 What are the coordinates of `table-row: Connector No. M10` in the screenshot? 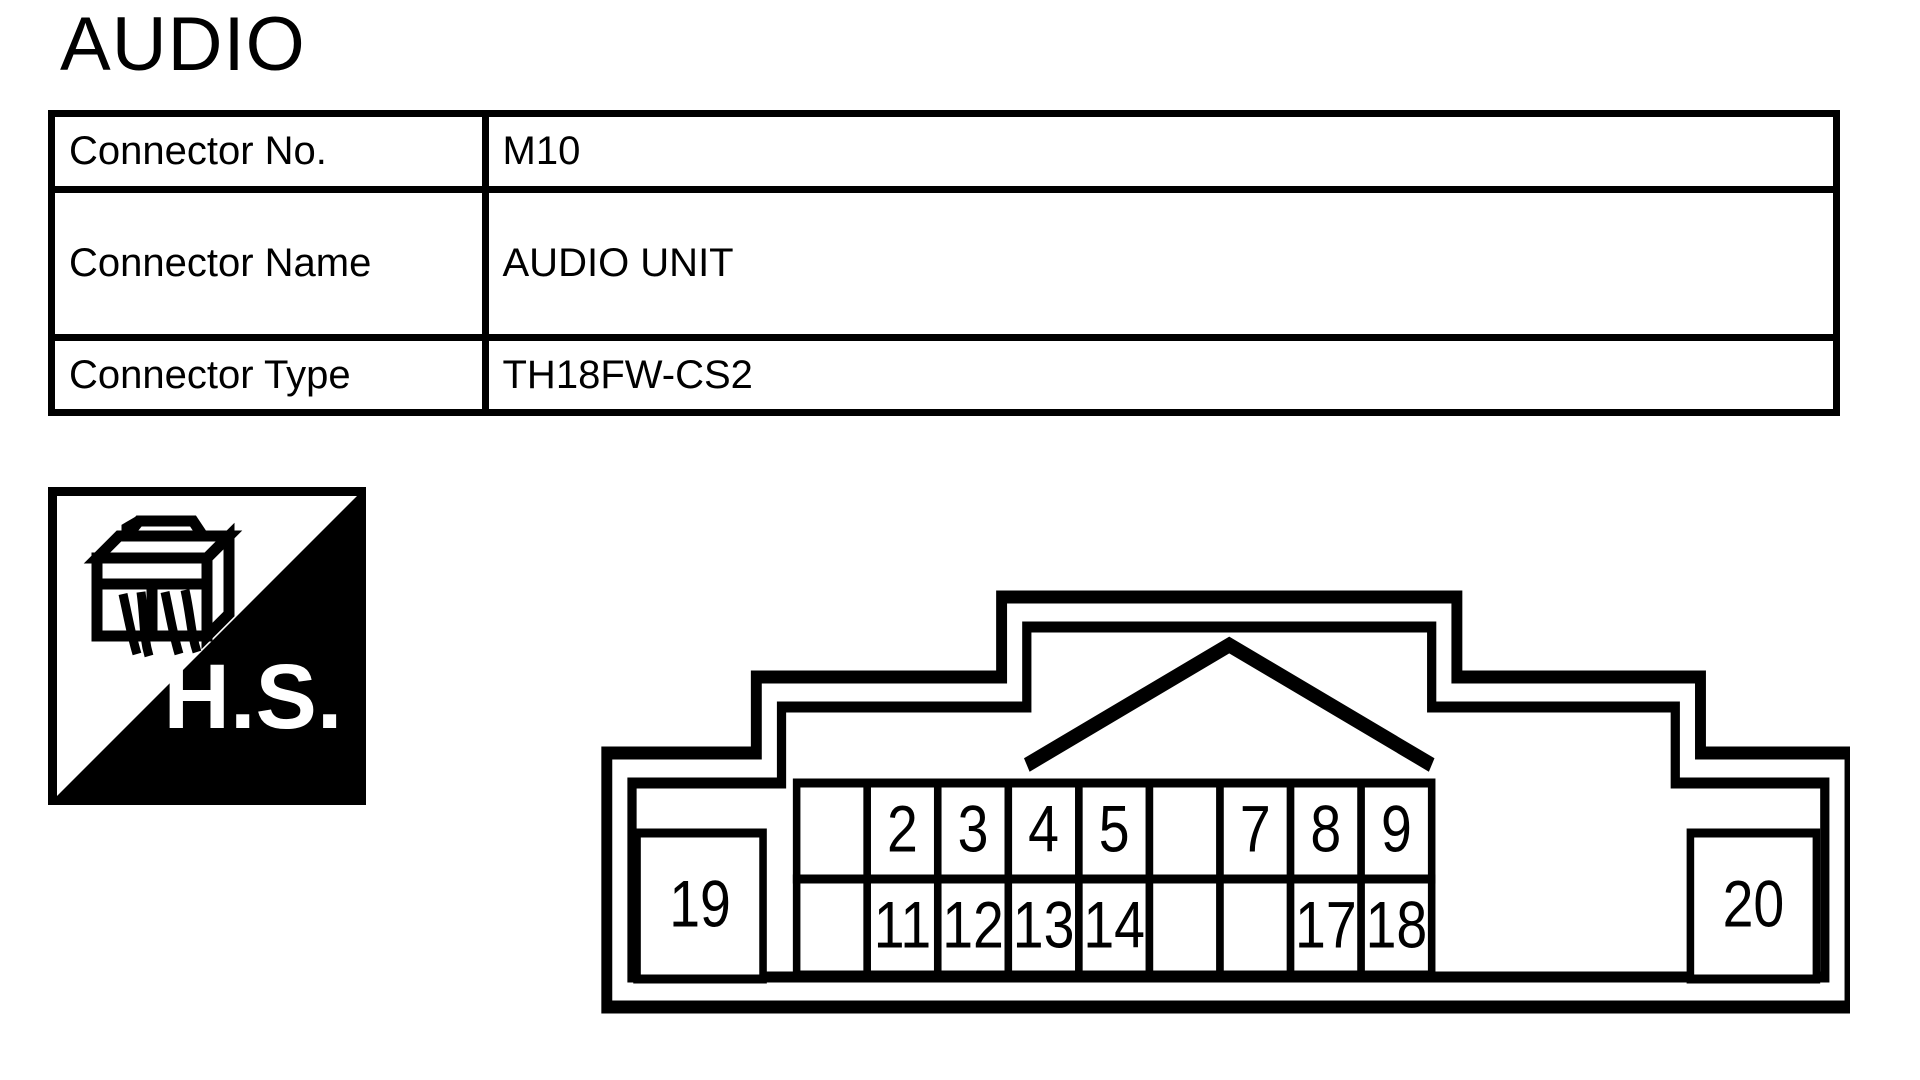 It's located at (944, 155).